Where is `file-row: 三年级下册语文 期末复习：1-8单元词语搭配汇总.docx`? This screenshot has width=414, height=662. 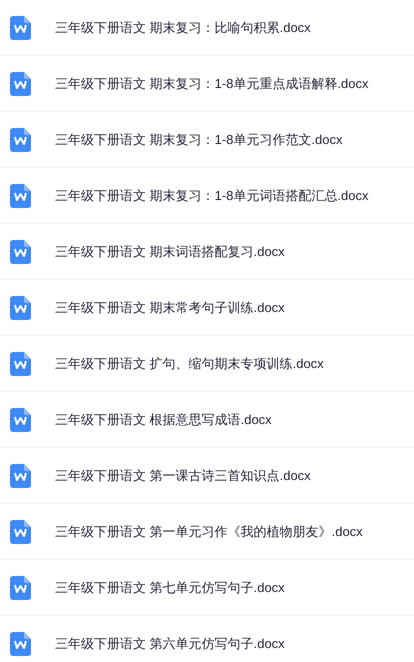
file-row: 三年级下册语文 期末复习：1-8单元词语搭配汇总.docx is located at coordinates (207, 196).